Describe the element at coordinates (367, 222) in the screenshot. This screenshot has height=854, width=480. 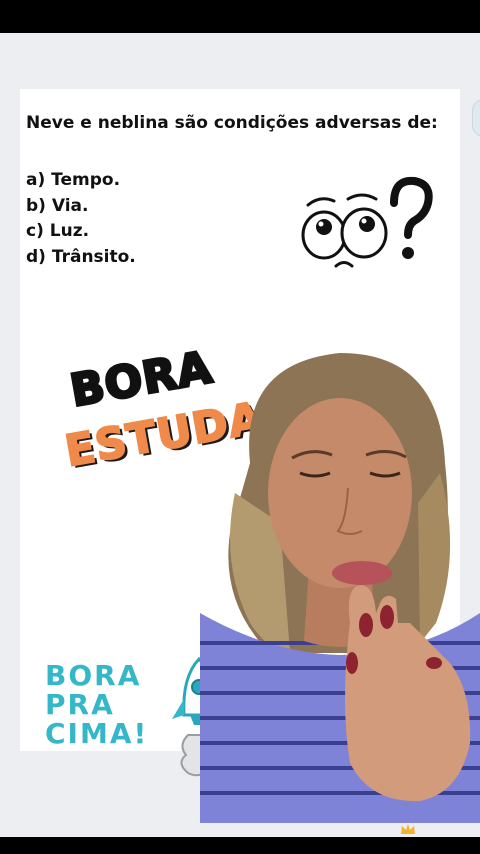
I see `confused-eyes-icon` at that location.